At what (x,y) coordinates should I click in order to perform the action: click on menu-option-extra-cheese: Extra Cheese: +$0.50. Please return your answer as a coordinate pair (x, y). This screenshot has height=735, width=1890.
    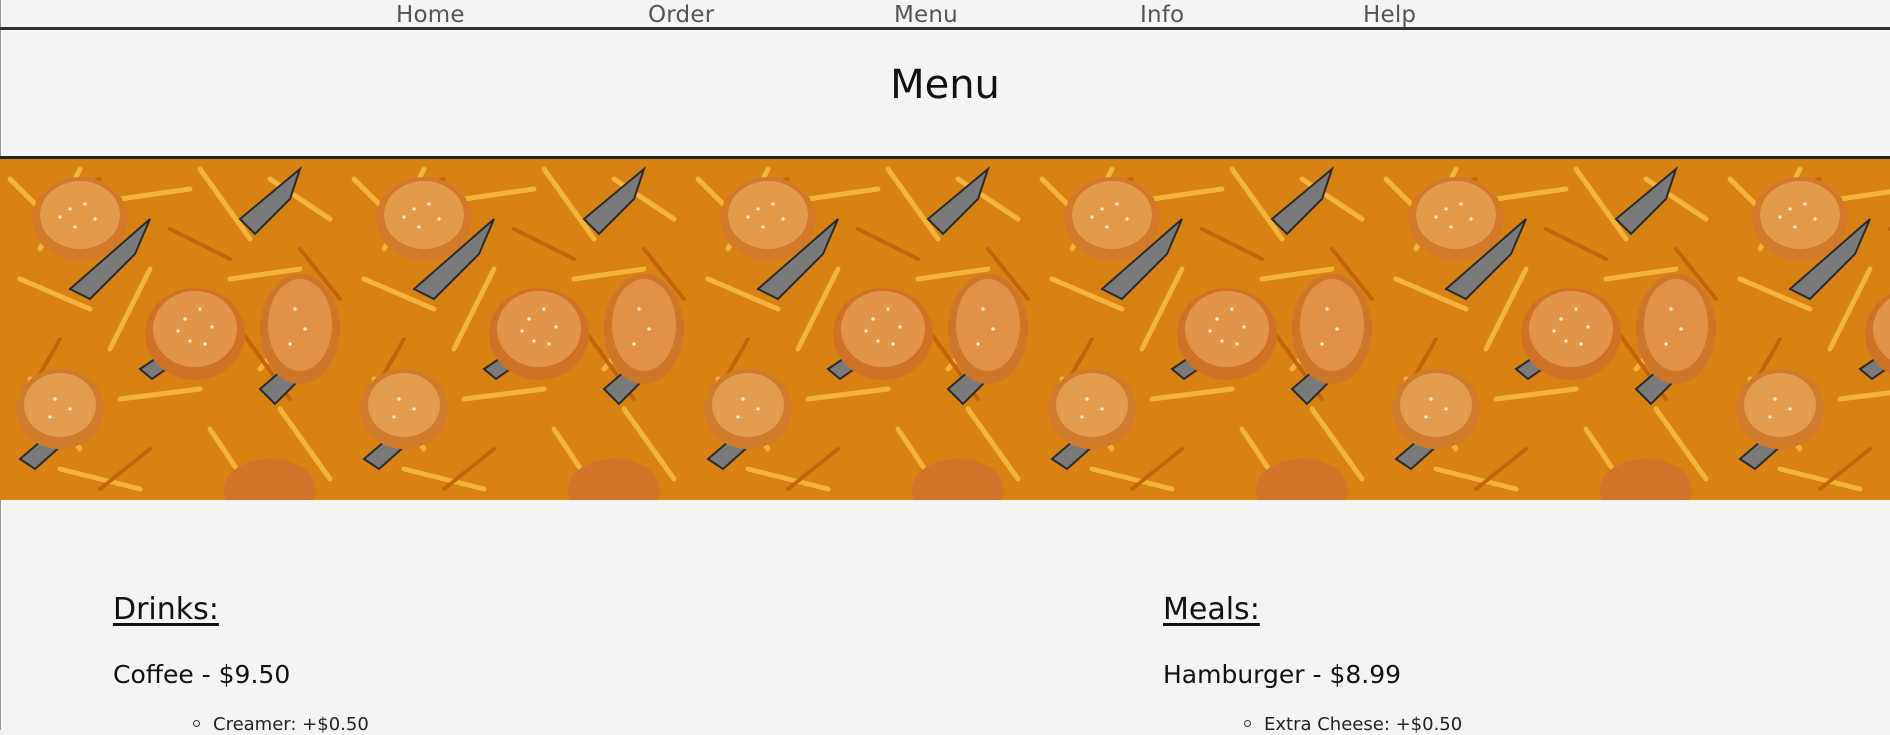
    Looking at the image, I should click on (1353, 724).